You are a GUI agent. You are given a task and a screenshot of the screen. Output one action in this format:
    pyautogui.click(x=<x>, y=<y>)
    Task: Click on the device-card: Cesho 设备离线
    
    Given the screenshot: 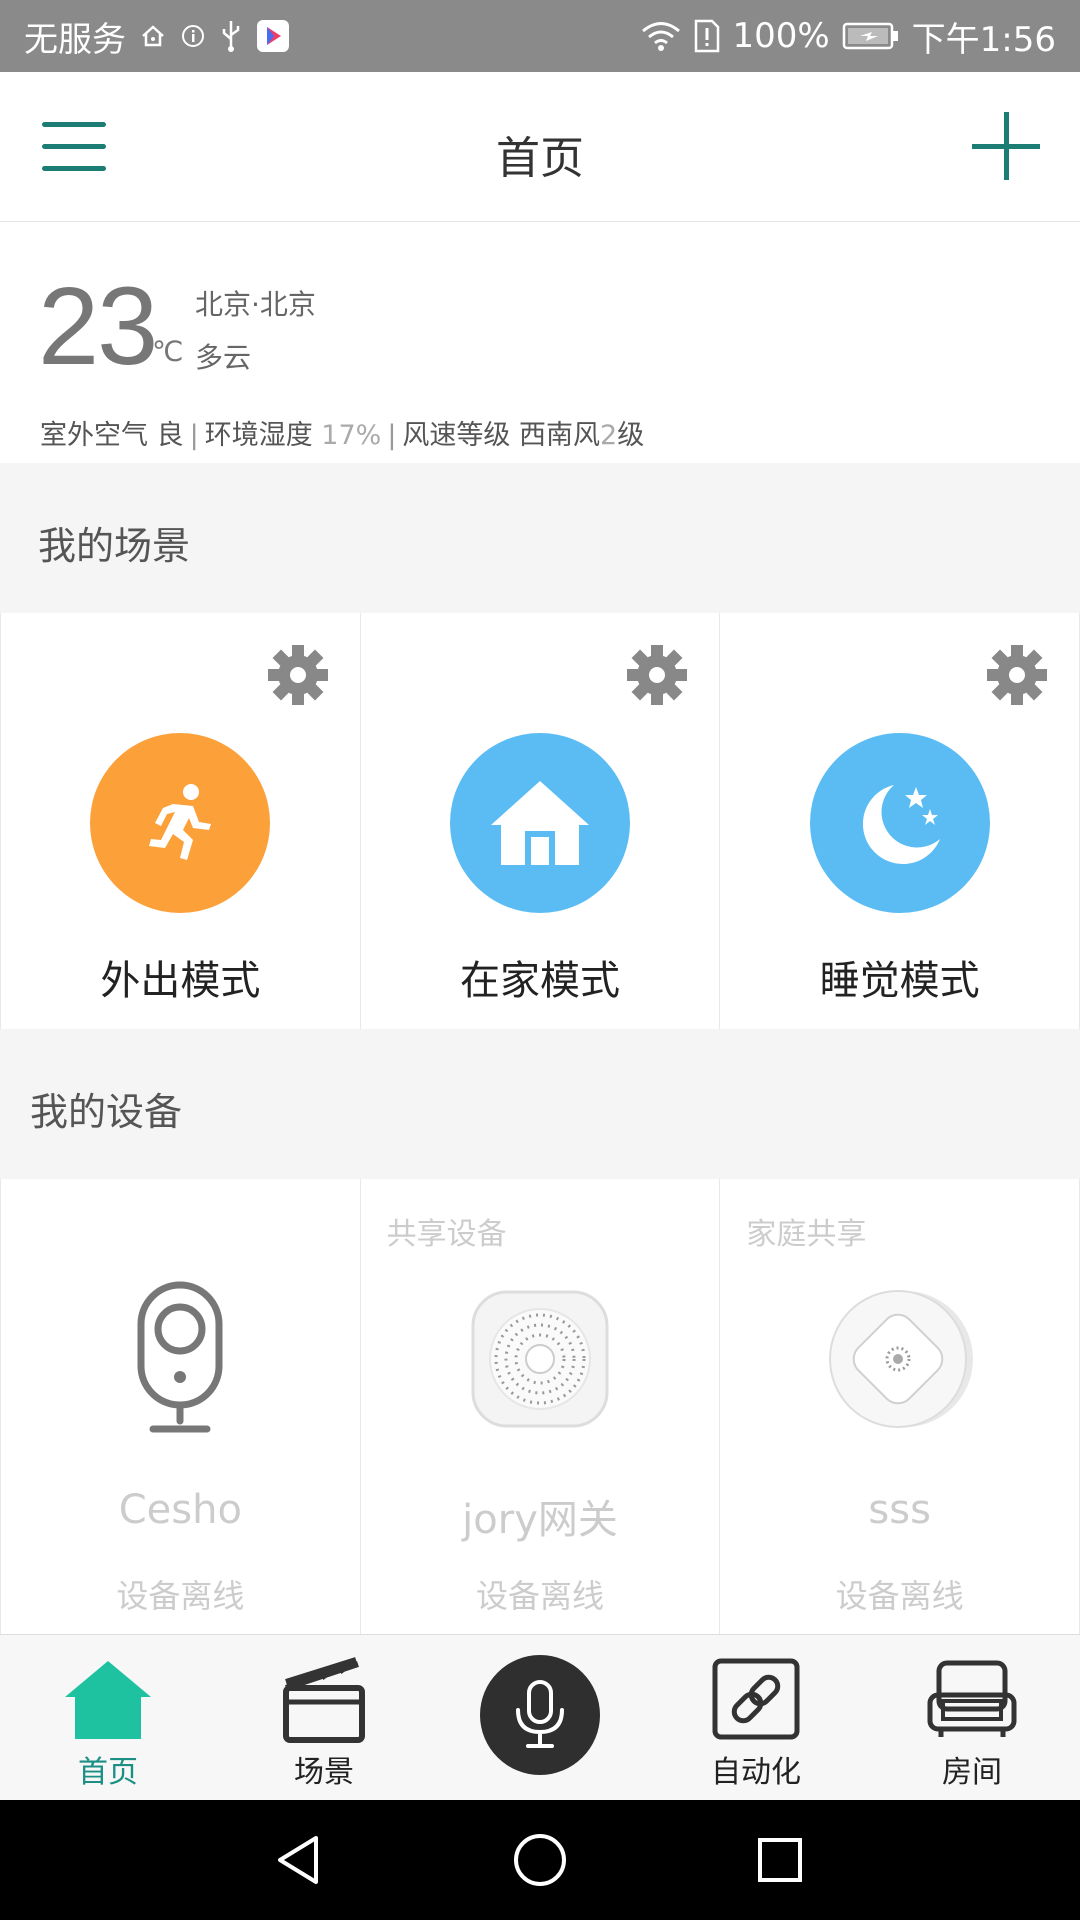 What is the action you would take?
    pyautogui.click(x=180, y=1406)
    